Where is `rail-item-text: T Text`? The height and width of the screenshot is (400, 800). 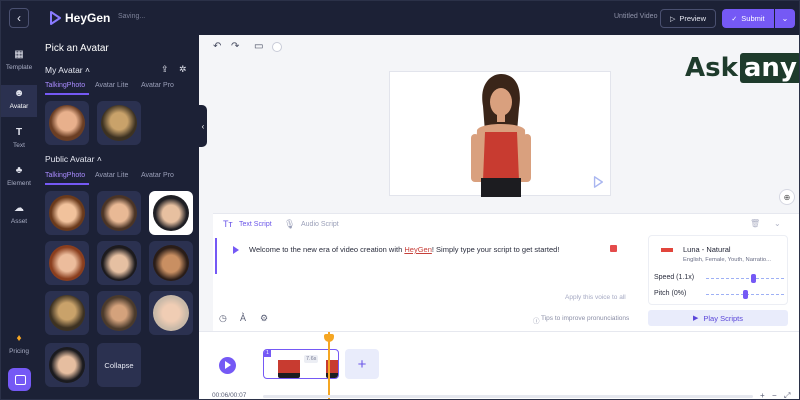
rail-item-text: T Text is located at coordinates (19, 142).